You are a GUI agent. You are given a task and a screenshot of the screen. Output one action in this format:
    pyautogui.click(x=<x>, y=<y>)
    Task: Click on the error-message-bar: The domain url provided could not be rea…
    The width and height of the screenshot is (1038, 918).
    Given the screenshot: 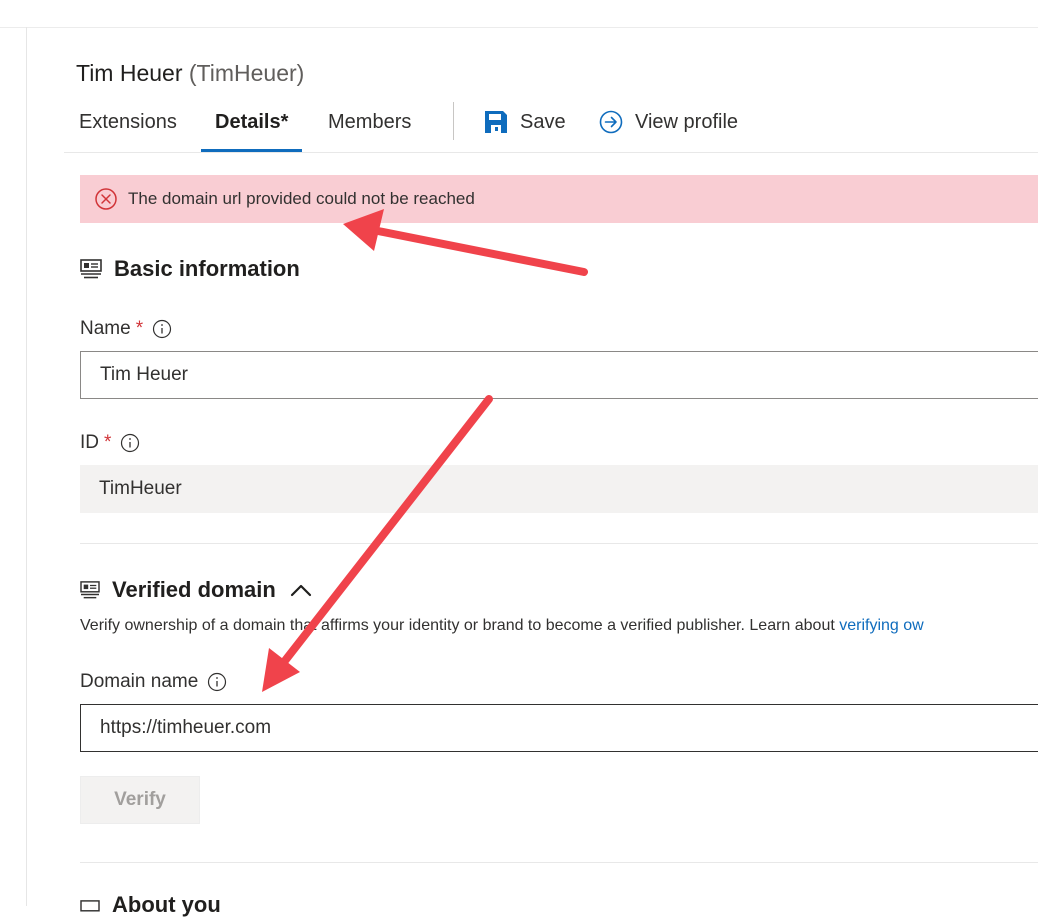 What is the action you would take?
    pyautogui.click(x=559, y=199)
    